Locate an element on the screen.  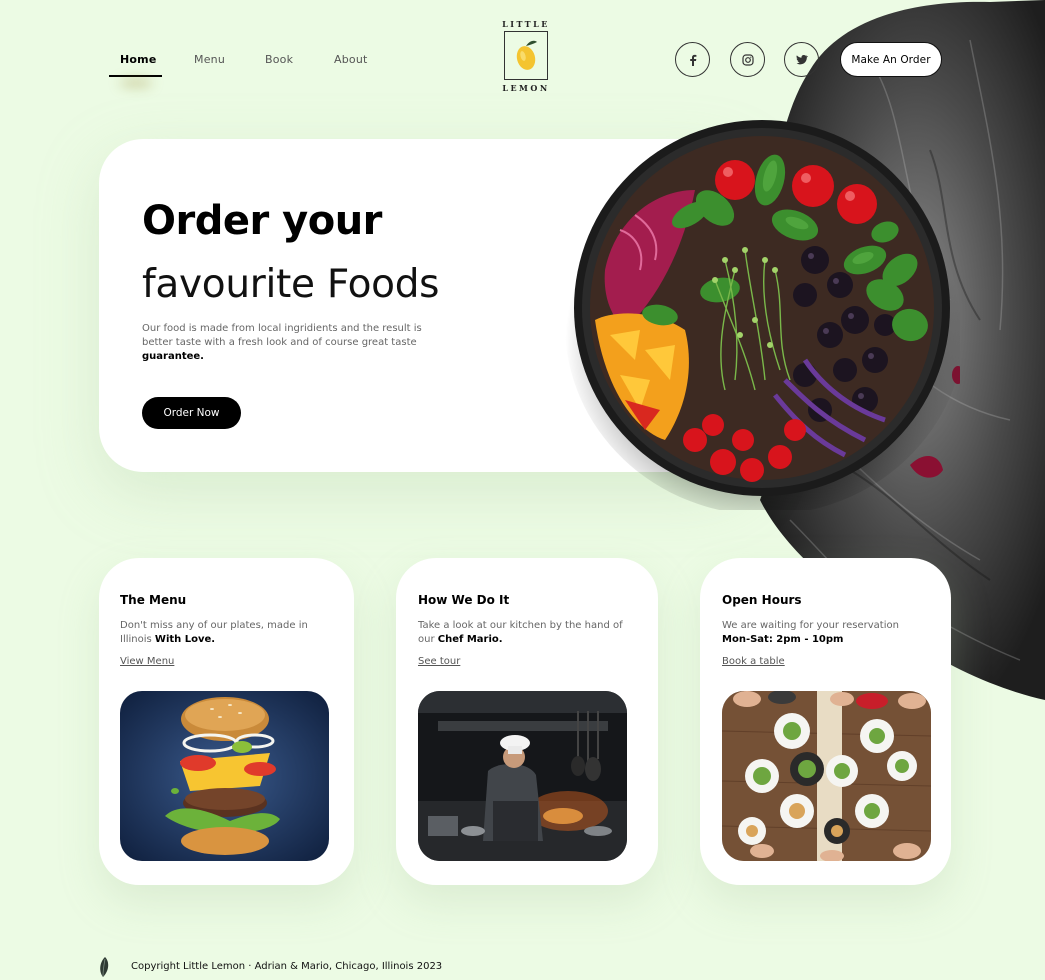
hero-description-bold: guarantee. is located at coordinates (173, 356).